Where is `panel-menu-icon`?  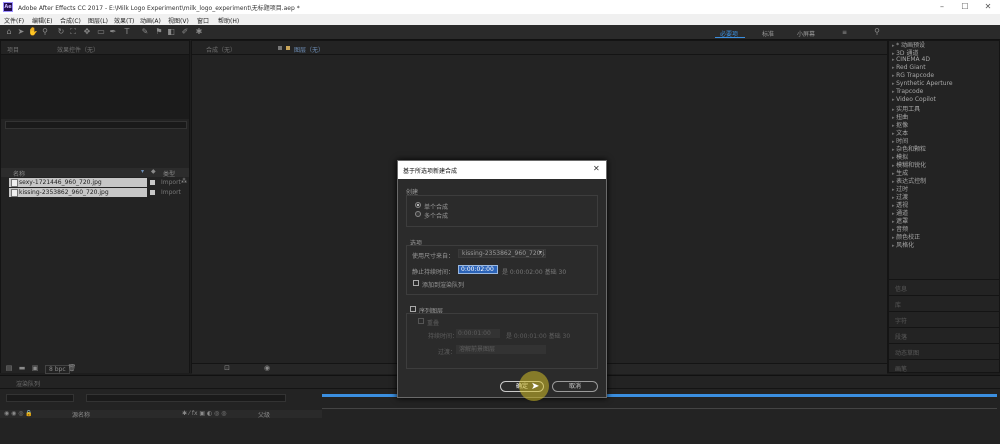 panel-menu-icon is located at coordinates (280, 48).